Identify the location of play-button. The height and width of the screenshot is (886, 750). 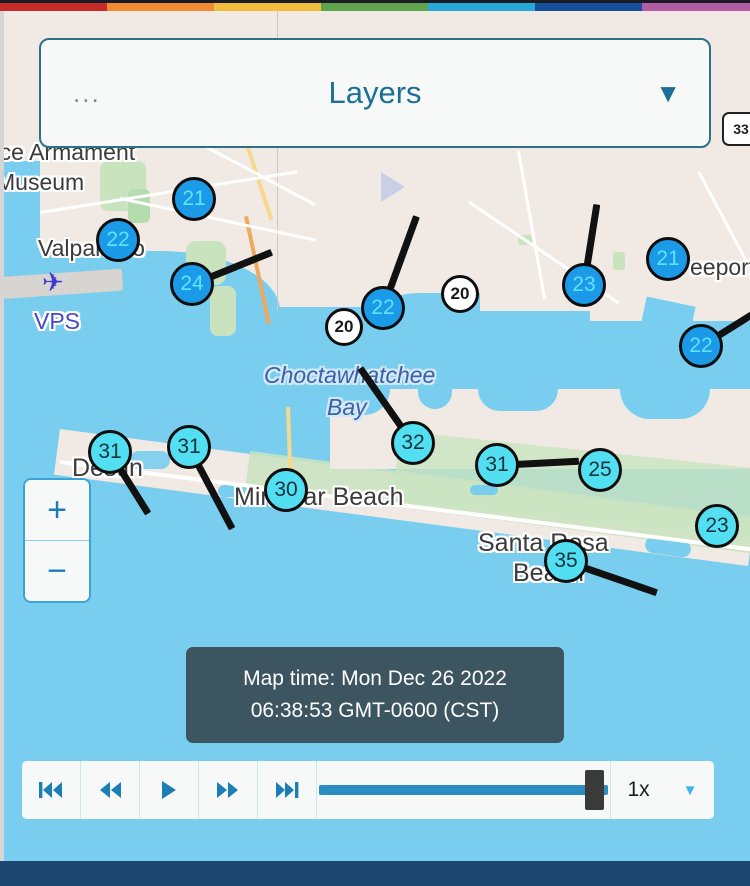
(169, 790).